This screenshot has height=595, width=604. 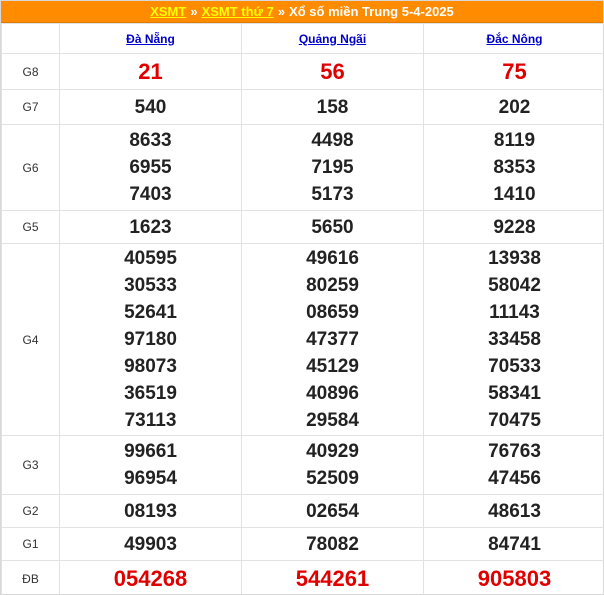 I want to click on province-link-quang-ngai: Quảng Ngãi, so click(x=332, y=38).